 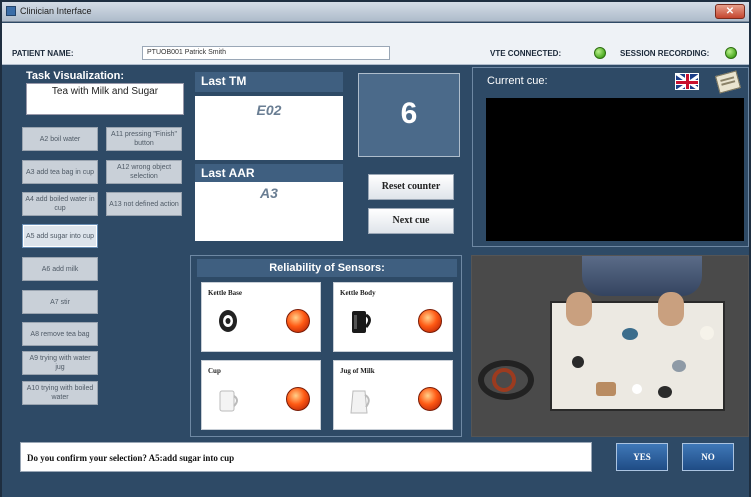 I want to click on window-title: Clinician Interface, so click(x=56, y=11).